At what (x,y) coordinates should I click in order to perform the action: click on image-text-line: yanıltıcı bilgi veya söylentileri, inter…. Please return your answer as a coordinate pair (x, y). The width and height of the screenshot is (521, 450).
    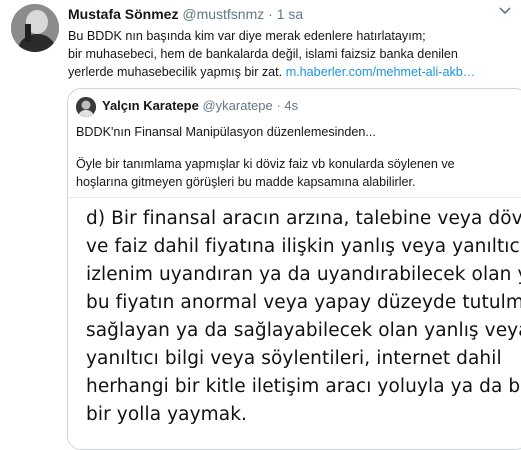
    Looking at the image, I should click on (294, 358).